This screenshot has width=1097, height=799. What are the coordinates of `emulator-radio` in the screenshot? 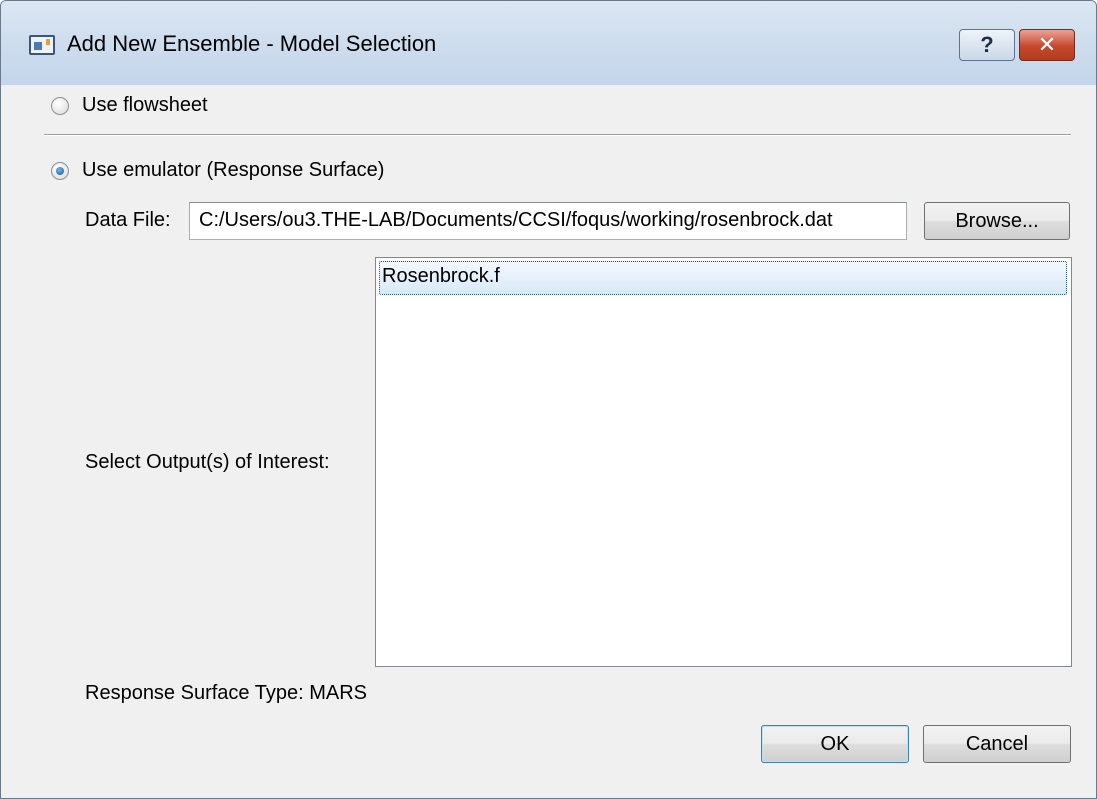 It's located at (60, 171).